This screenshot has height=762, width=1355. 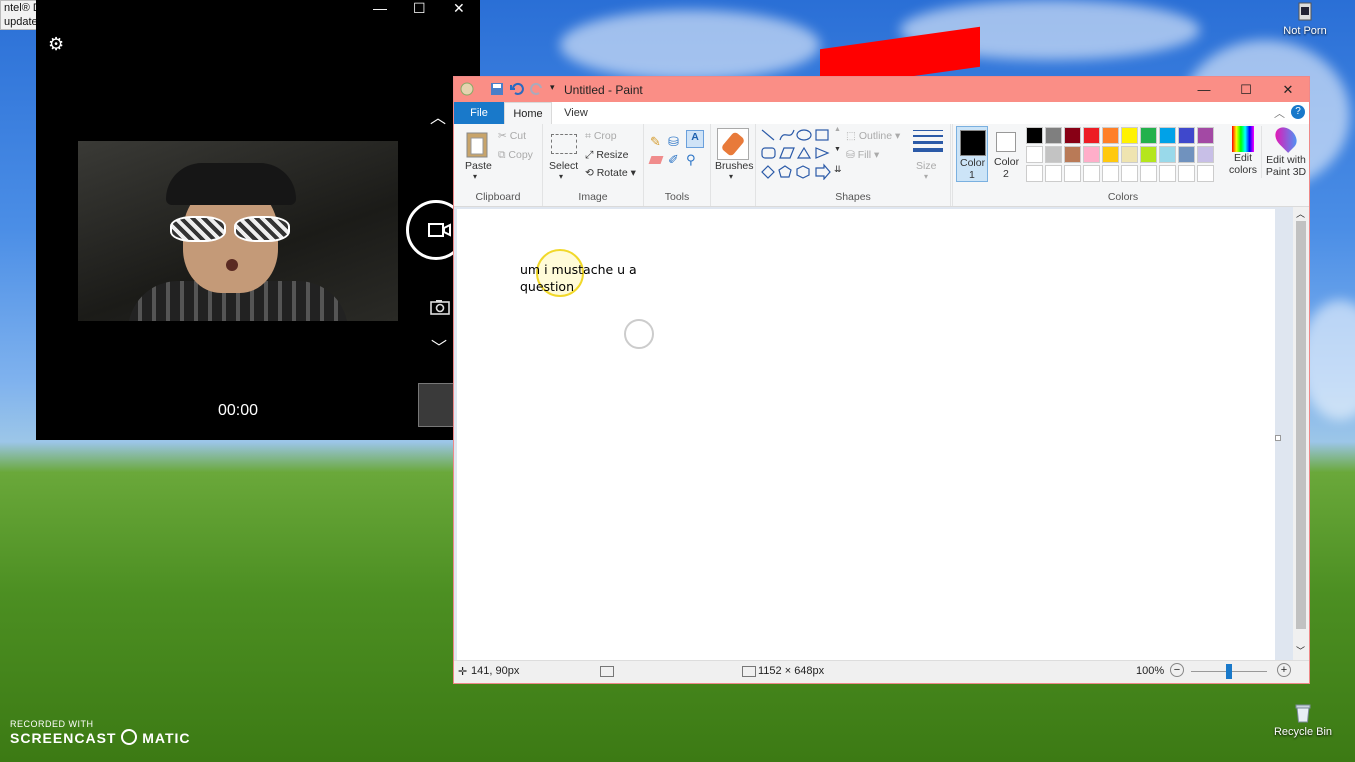 I want to click on shapes-more-icon: ⇊, so click(x=838, y=169).